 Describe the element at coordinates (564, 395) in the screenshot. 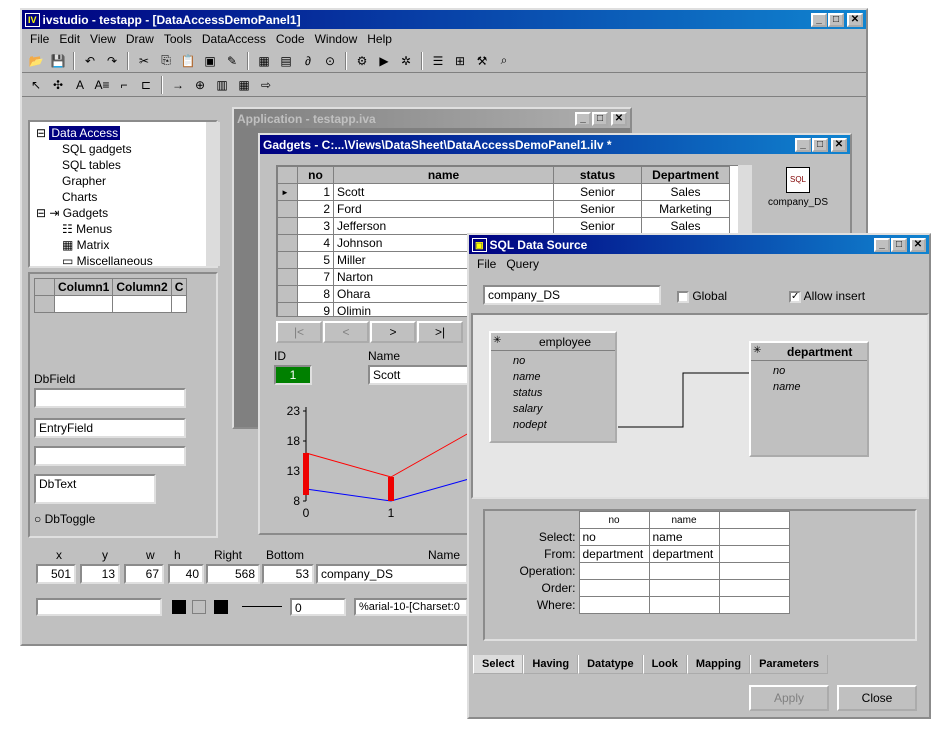

I see `table-field: status` at that location.